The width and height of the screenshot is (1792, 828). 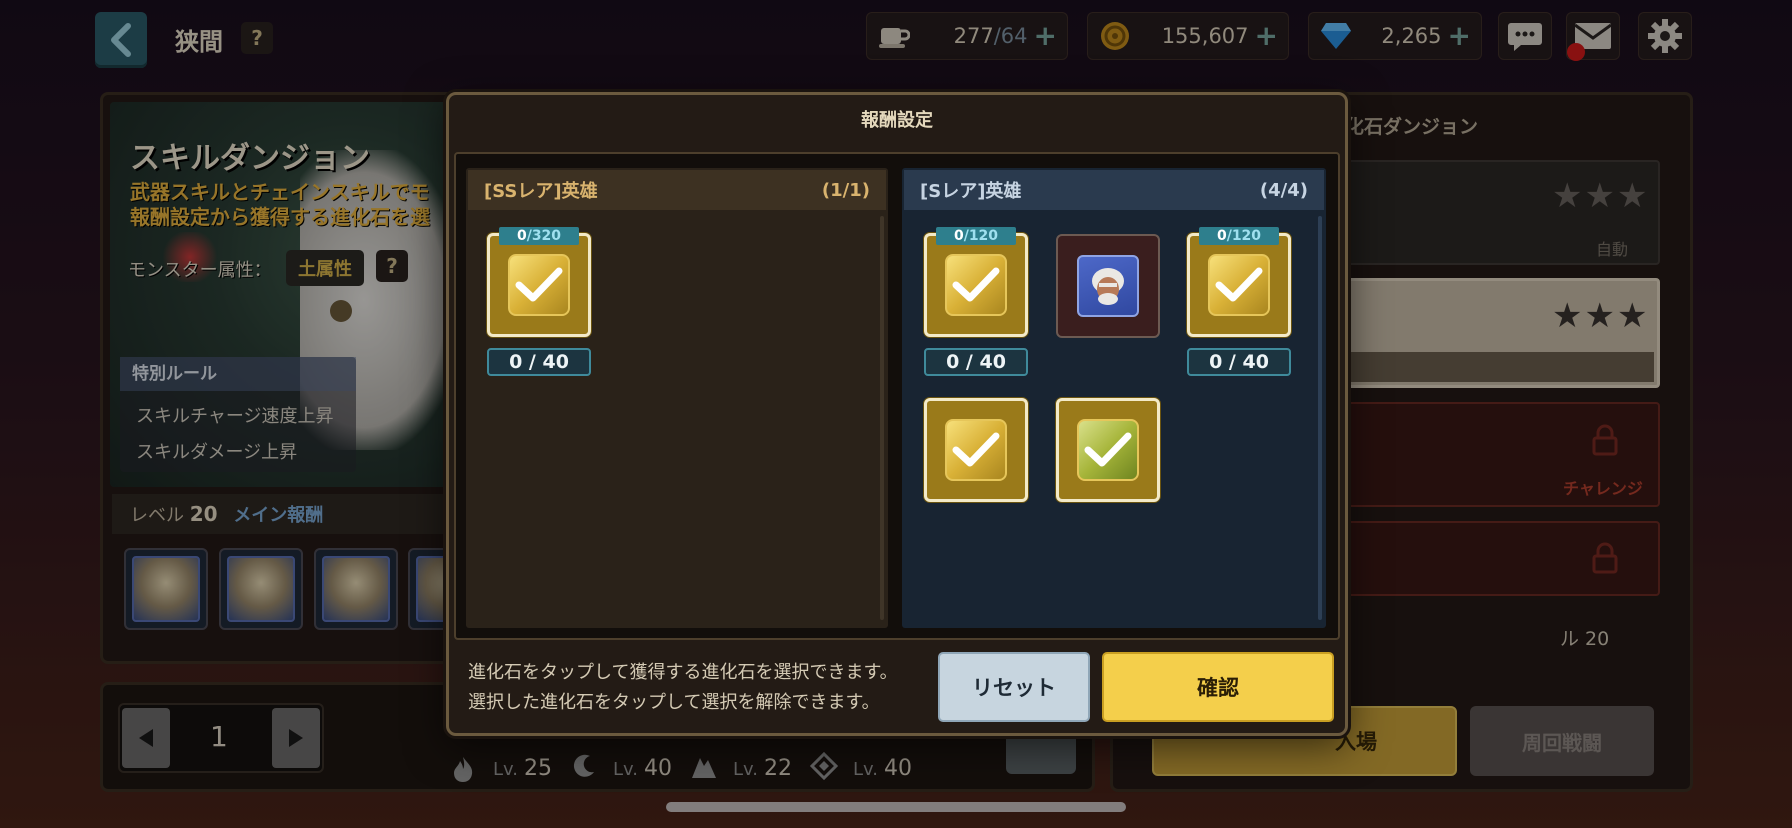 I want to click on s-scrollbar, so click(x=1320, y=418).